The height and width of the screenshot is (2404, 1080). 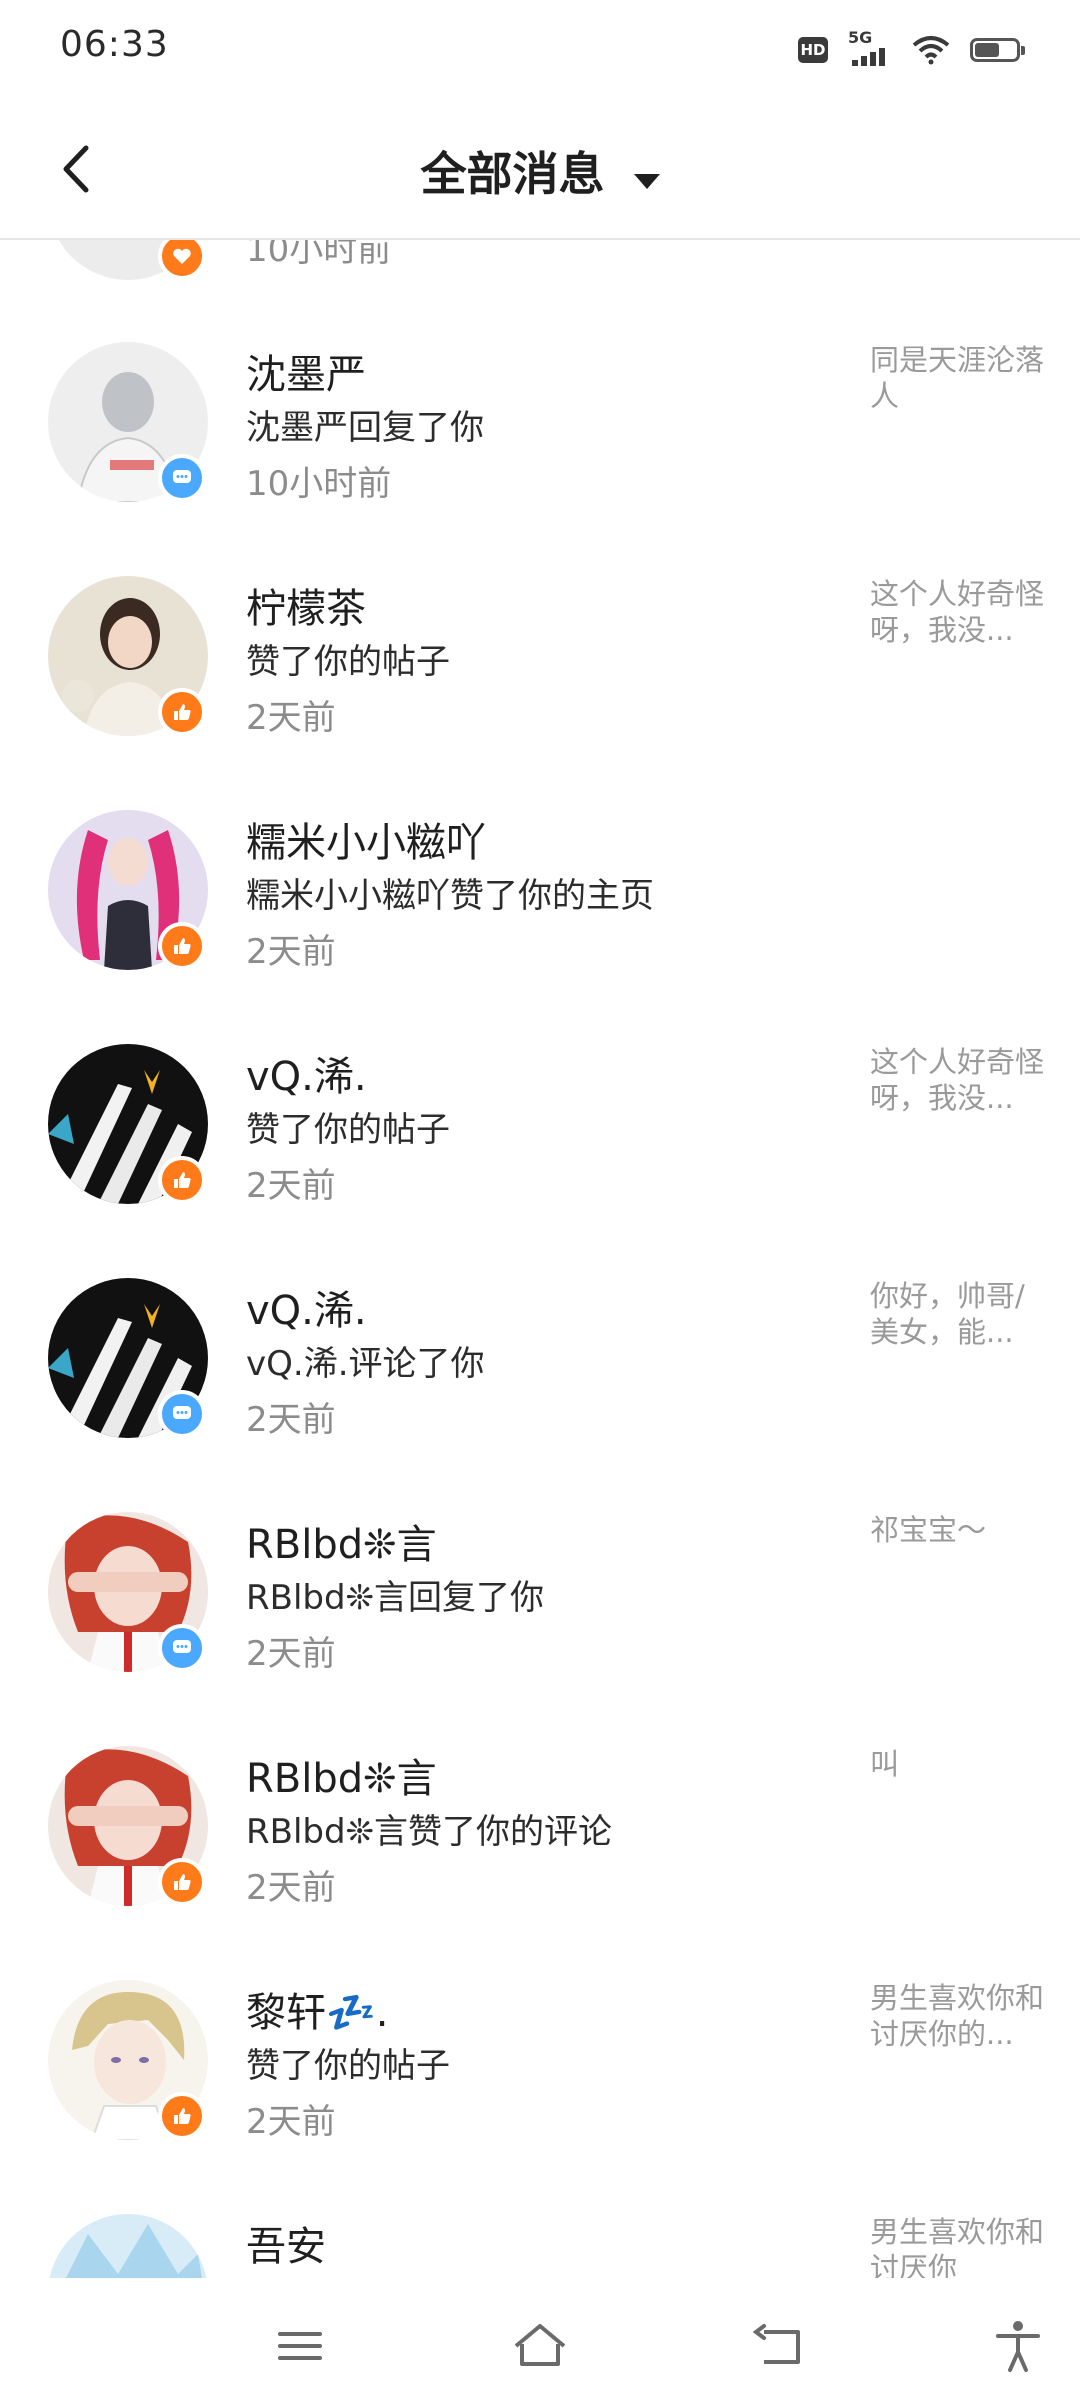 I want to click on menu-icon, so click(x=300, y=2346).